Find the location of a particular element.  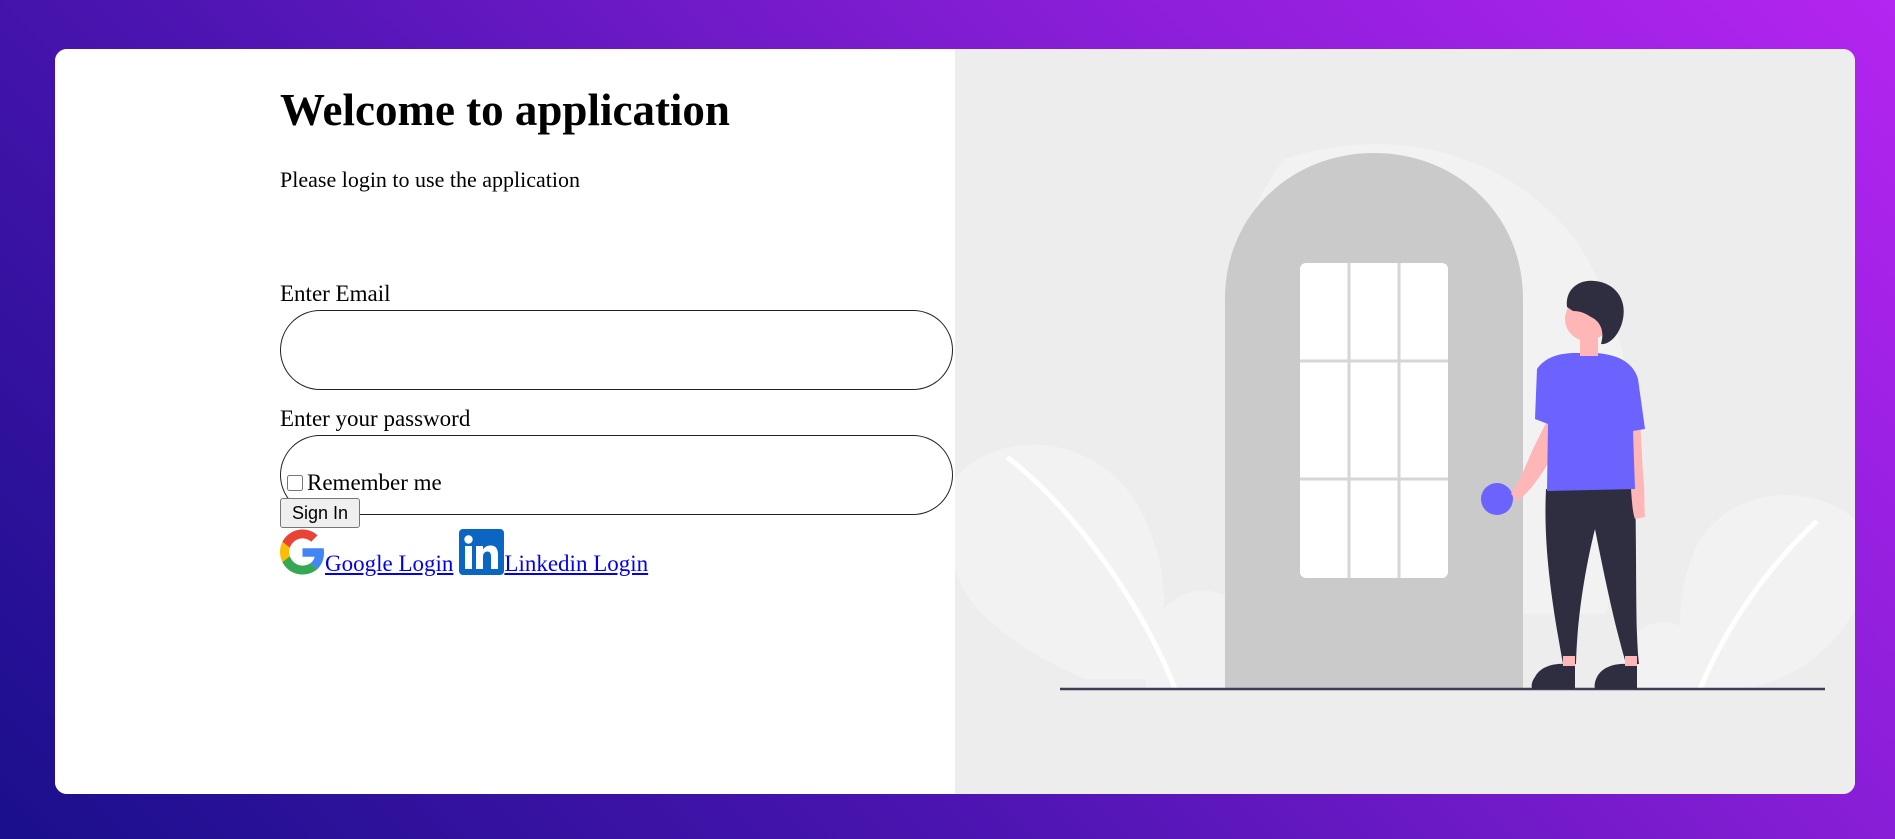

linkedin-logo-icon is located at coordinates (482, 552).